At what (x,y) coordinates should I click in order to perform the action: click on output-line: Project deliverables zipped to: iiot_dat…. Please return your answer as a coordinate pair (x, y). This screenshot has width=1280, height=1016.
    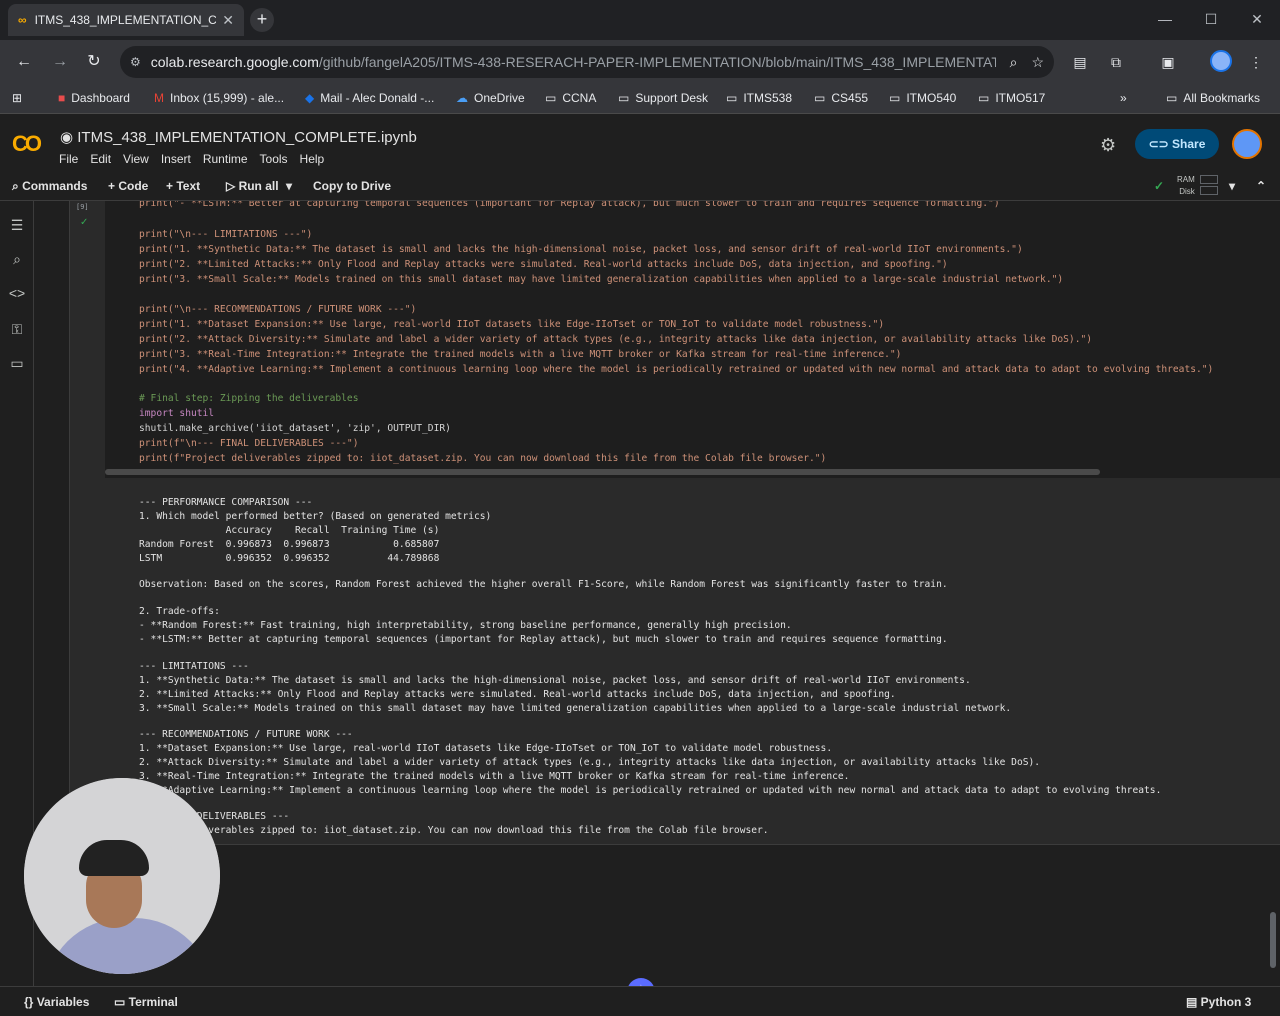
    Looking at the image, I should click on (454, 830).